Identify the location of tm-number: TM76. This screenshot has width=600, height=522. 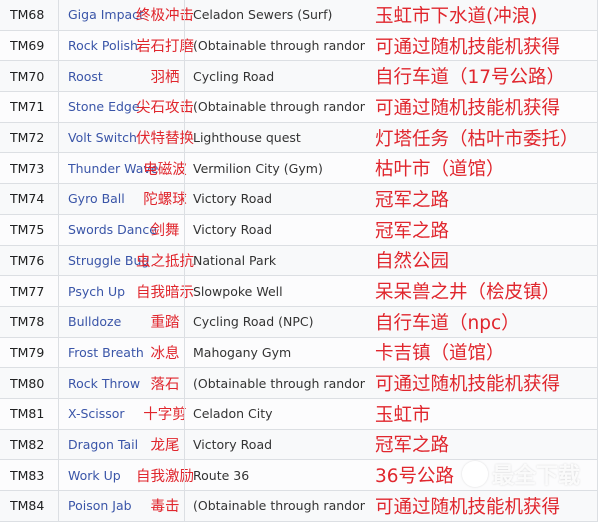
(27, 260).